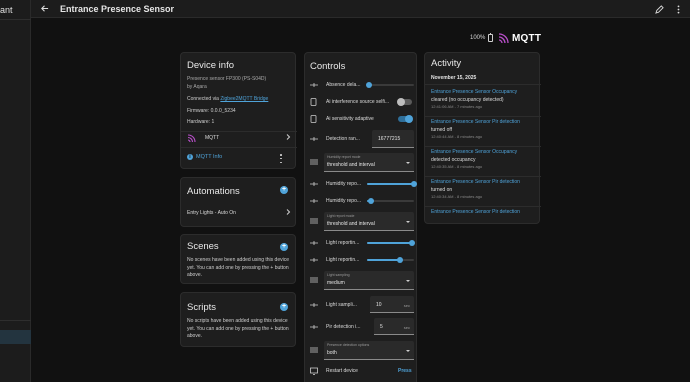 The image size is (690, 382). What do you see at coordinates (350, 119) in the screenshot?
I see `control-label: Ai sensitivity adaptive` at bounding box center [350, 119].